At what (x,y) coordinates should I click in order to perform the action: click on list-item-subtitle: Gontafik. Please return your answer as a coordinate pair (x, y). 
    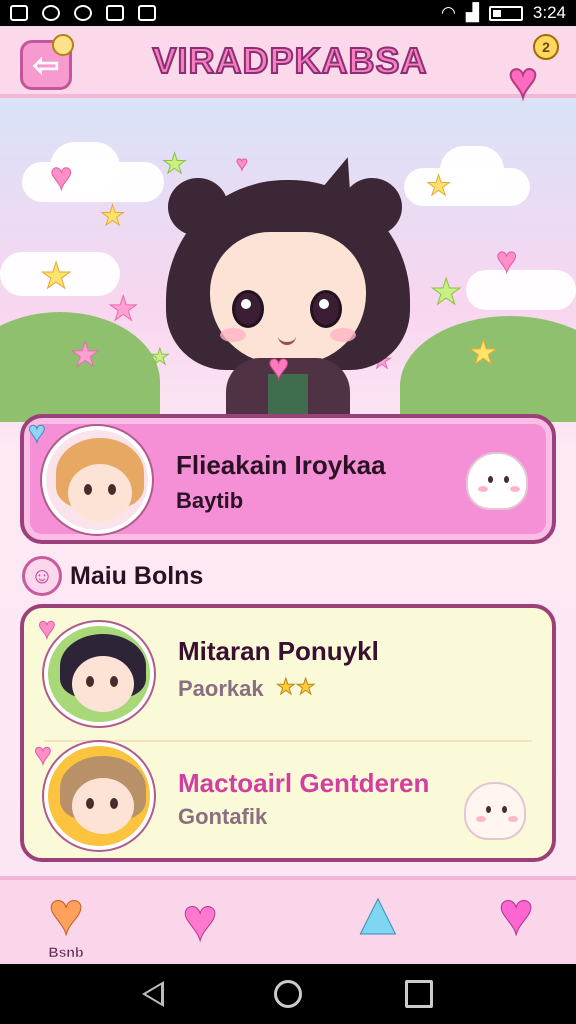
    Looking at the image, I should click on (223, 816).